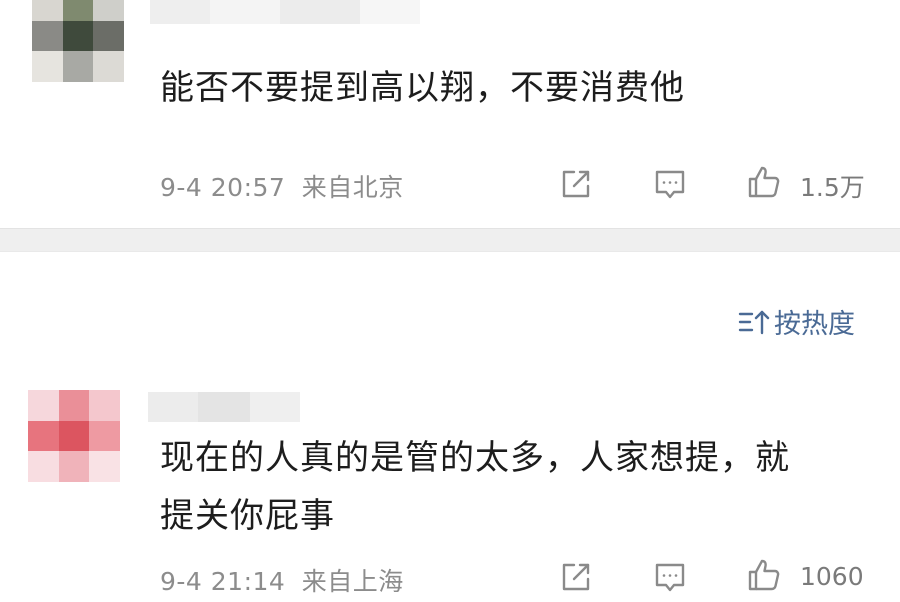 This screenshot has width=900, height=602. What do you see at coordinates (223, 187) in the screenshot?
I see `comment-time: 9-4 20:57` at bounding box center [223, 187].